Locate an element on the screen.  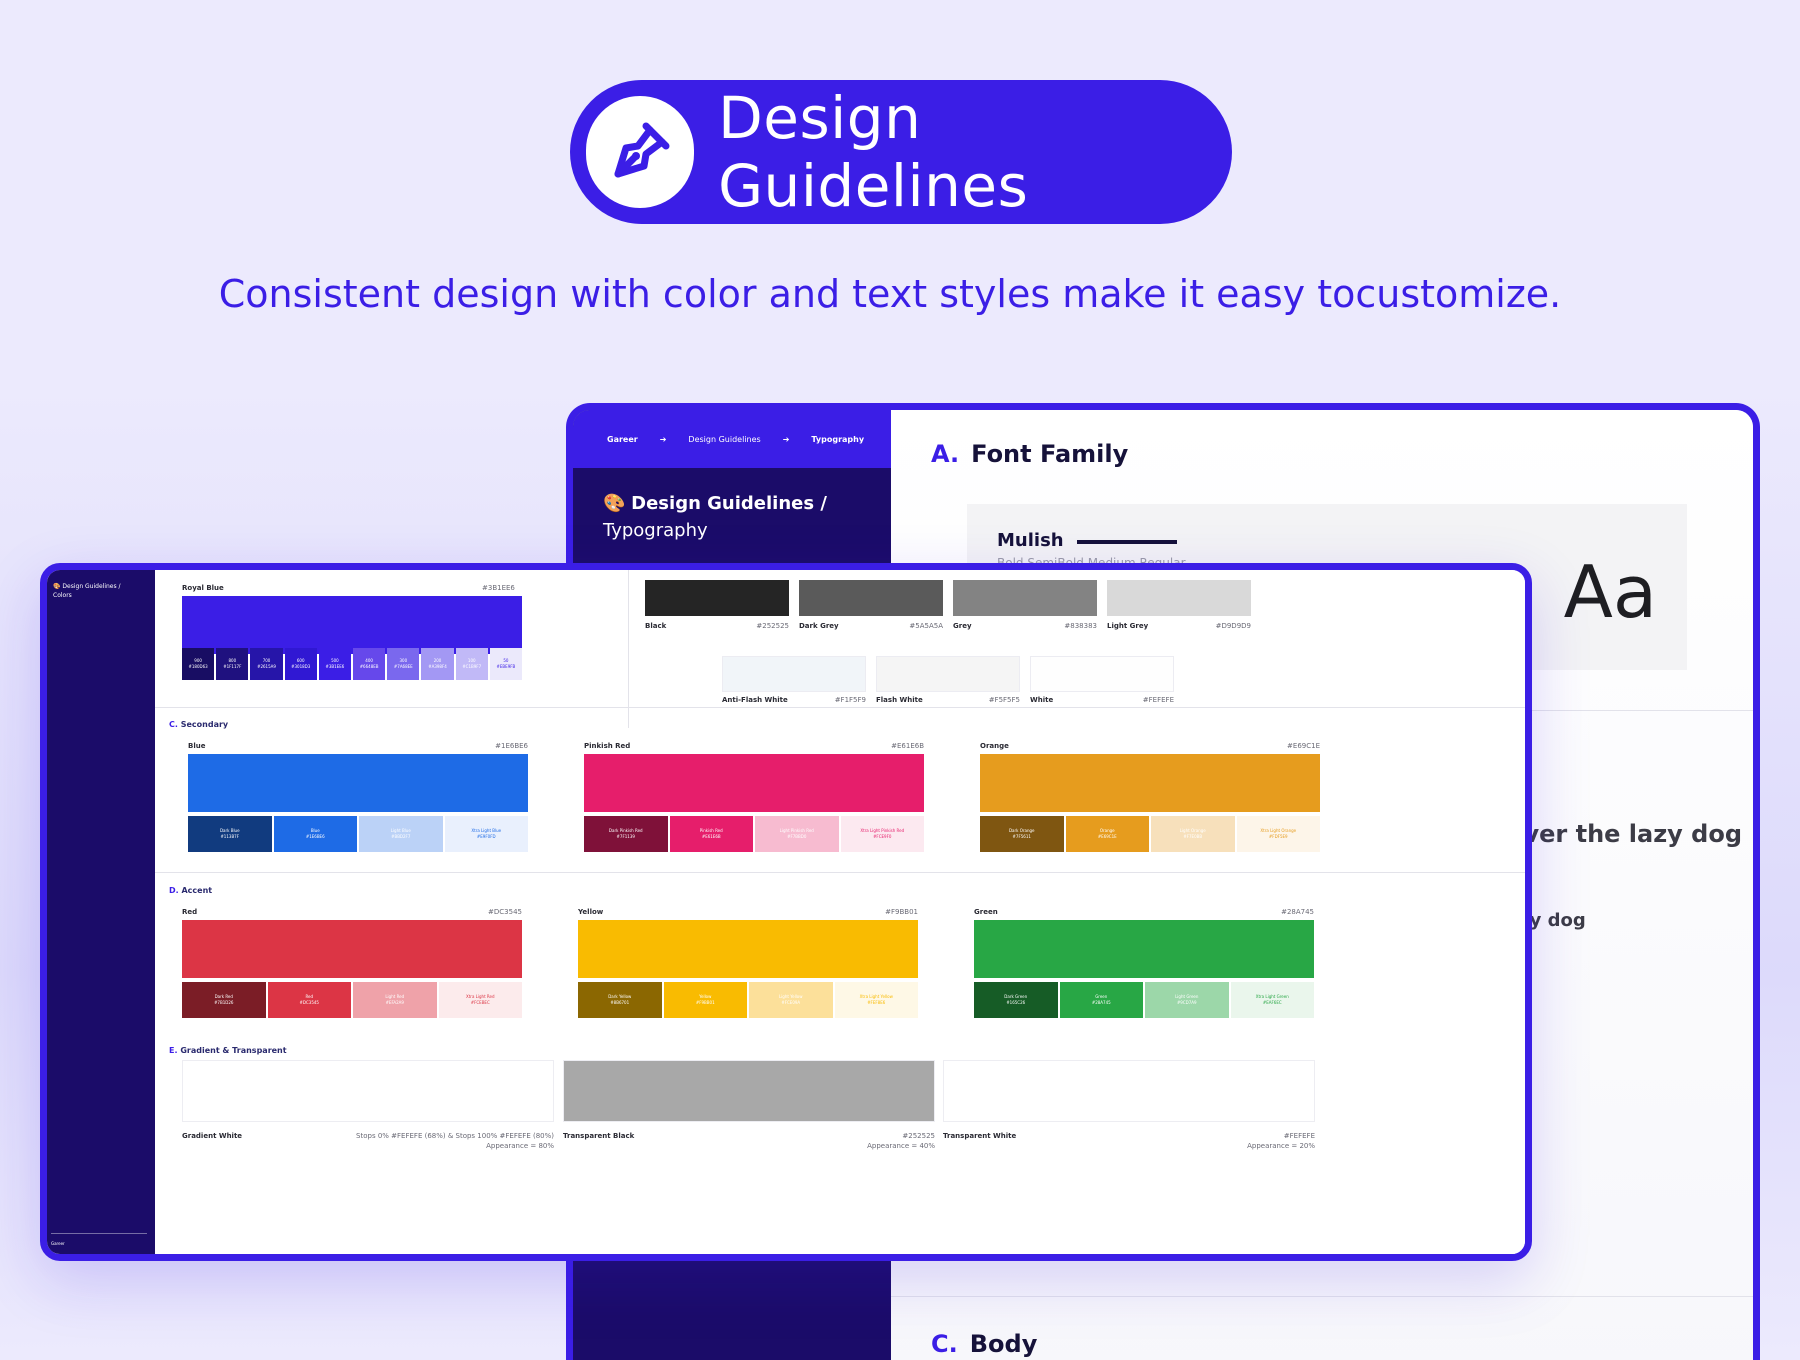
shade-swatch-200: 200 #A398F4 is located at coordinates (437, 664).